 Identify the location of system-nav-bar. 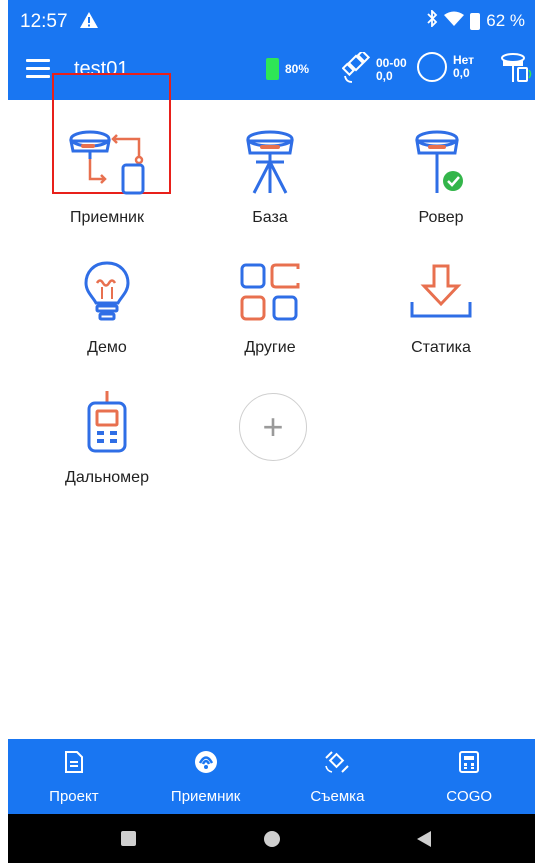
(271, 838).